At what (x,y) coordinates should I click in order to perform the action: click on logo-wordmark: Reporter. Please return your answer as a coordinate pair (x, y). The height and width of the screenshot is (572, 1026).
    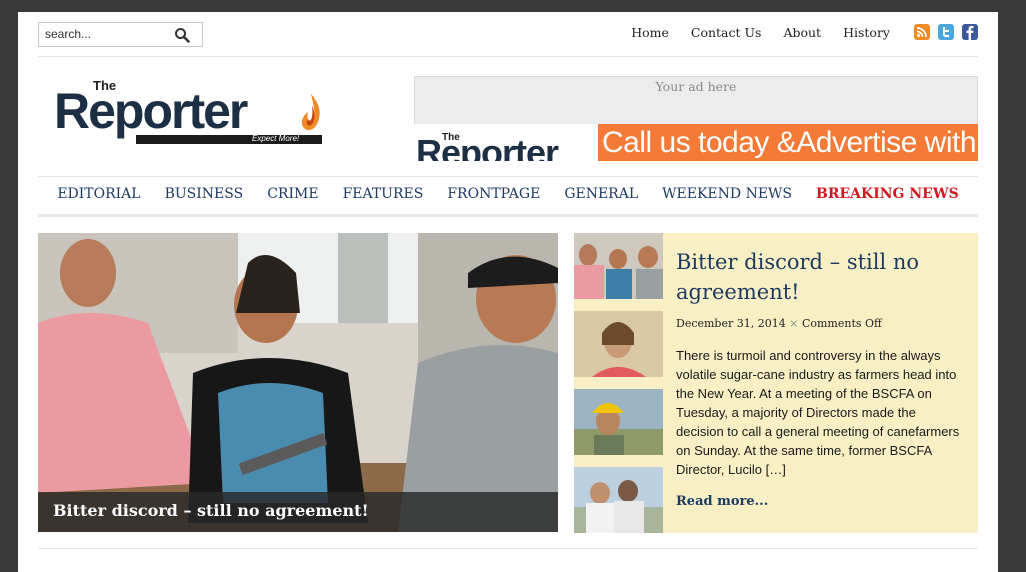
    Looking at the image, I should click on (151, 111).